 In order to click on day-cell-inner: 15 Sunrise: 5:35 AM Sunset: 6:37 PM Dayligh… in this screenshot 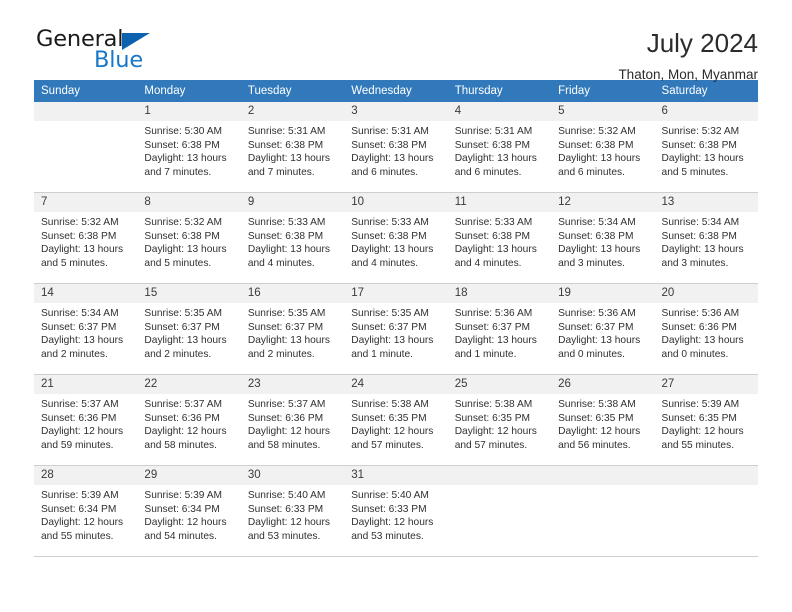, I will do `click(189, 329)`.